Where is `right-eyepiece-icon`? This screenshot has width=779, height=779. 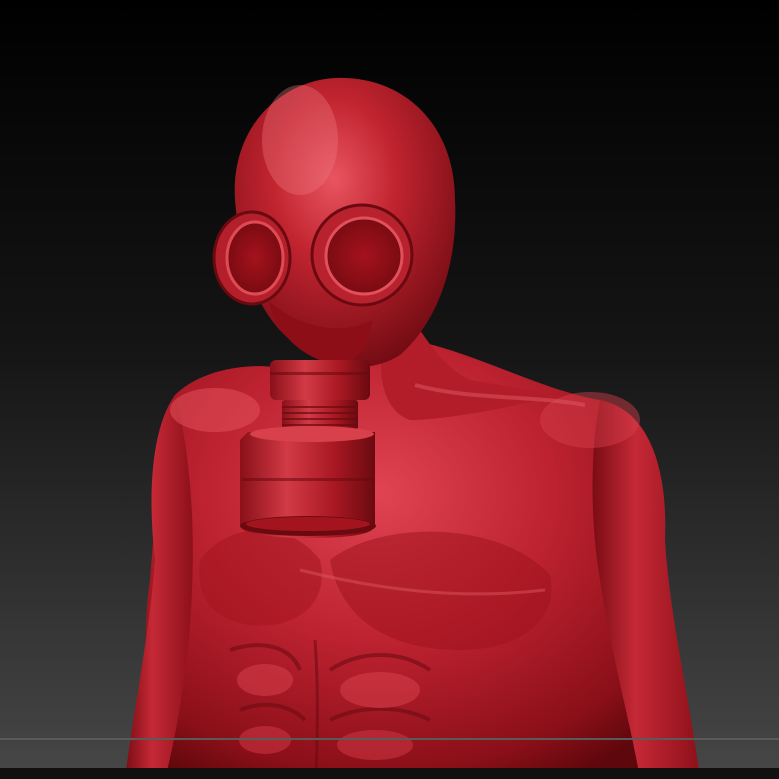
right-eyepiece-icon is located at coordinates (362, 255).